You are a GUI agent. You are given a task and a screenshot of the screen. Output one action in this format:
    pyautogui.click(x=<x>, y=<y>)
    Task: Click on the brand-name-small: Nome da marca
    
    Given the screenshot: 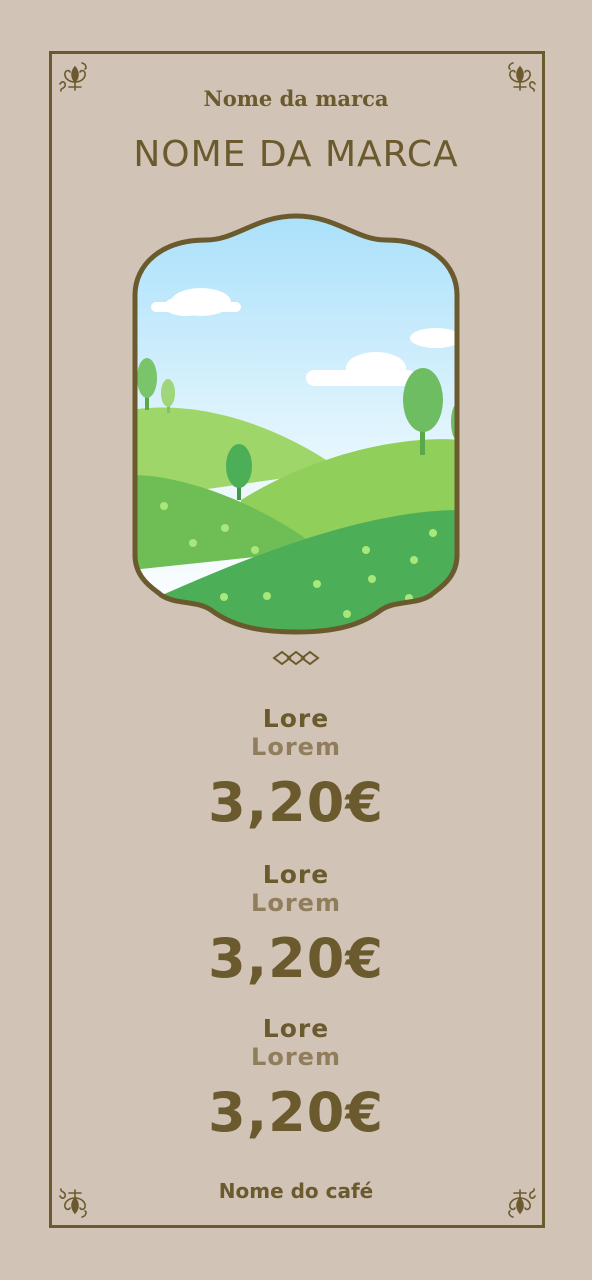 What is the action you would take?
    pyautogui.click(x=296, y=98)
    